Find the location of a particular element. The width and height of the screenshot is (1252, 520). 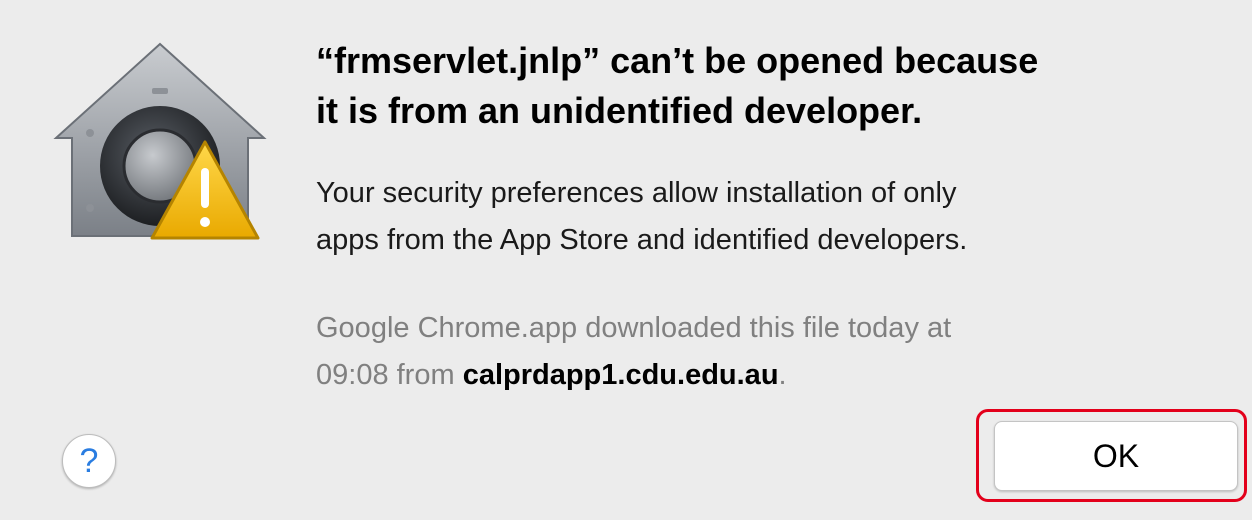

help-button: ? is located at coordinates (89, 461).